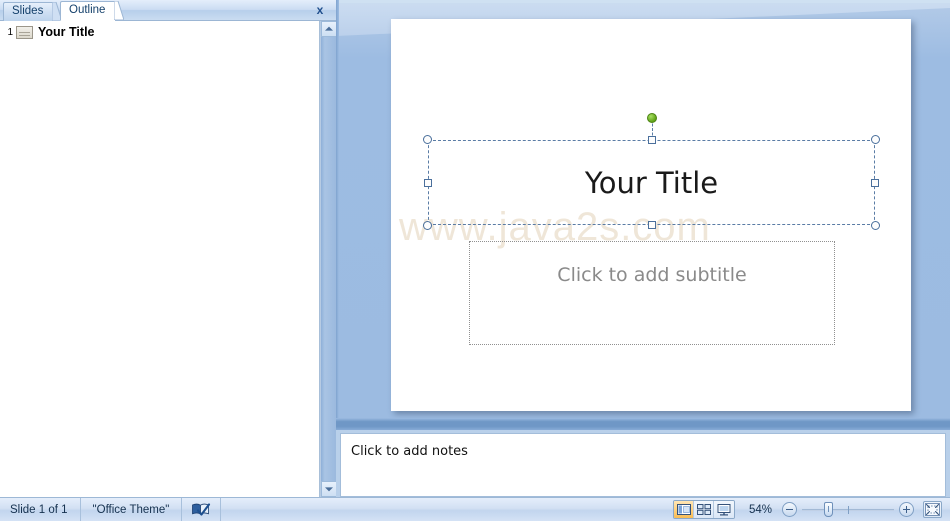 This screenshot has height=521, width=950. I want to click on normal-view-button, so click(684, 509).